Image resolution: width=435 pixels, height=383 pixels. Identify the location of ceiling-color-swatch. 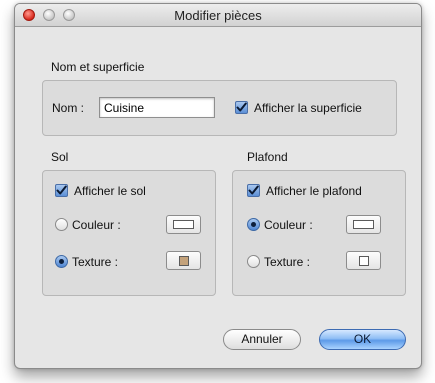
(363, 224).